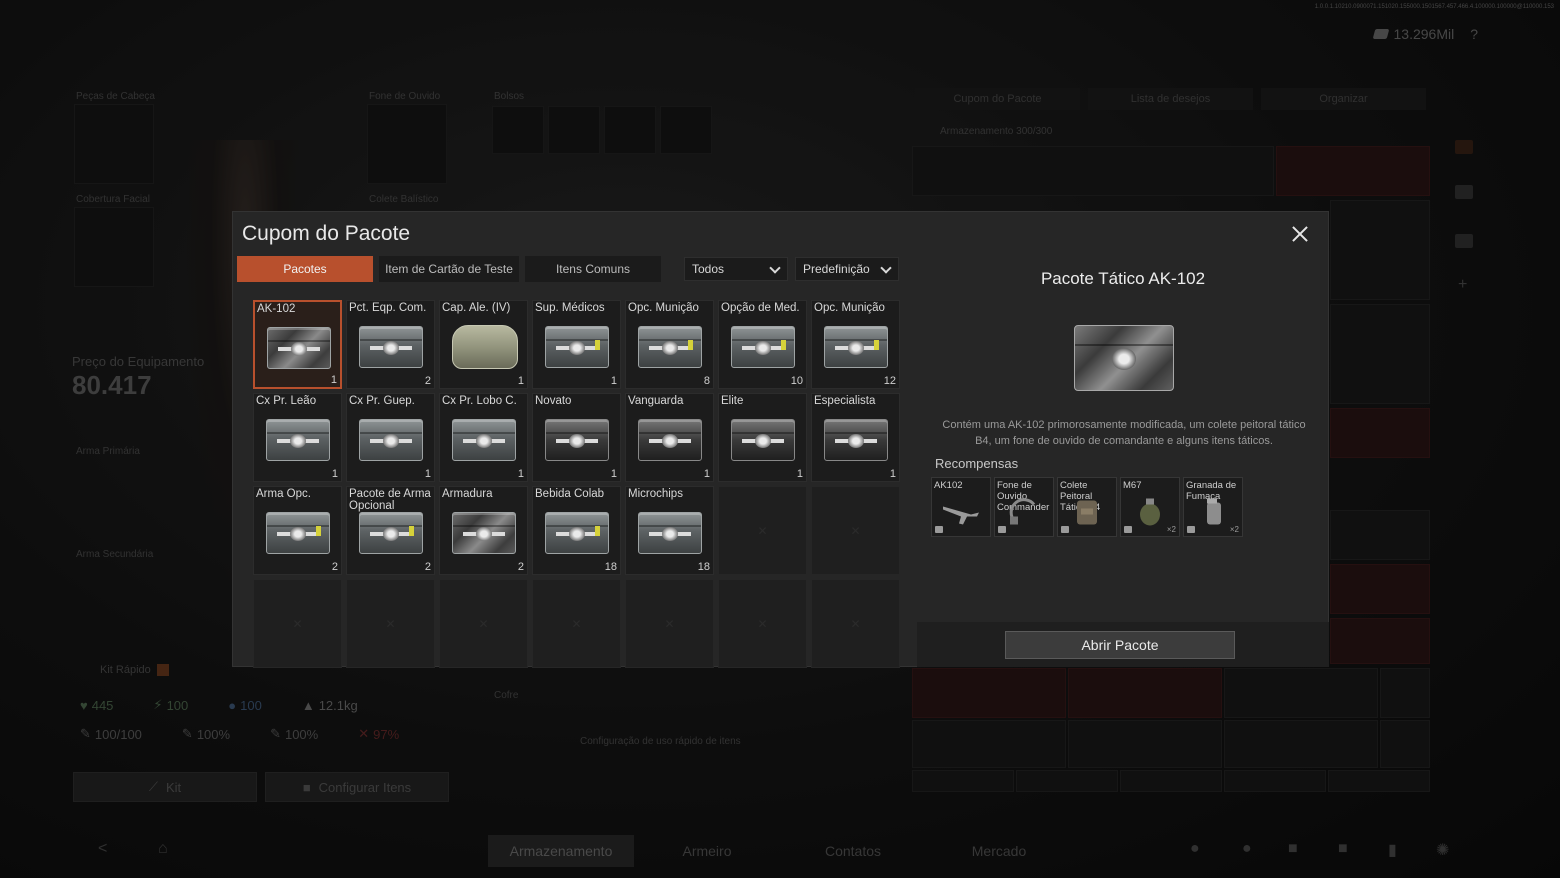 Image resolution: width=1560 pixels, height=878 pixels. I want to click on package-item: Sup. Médicos 1, so click(576, 344).